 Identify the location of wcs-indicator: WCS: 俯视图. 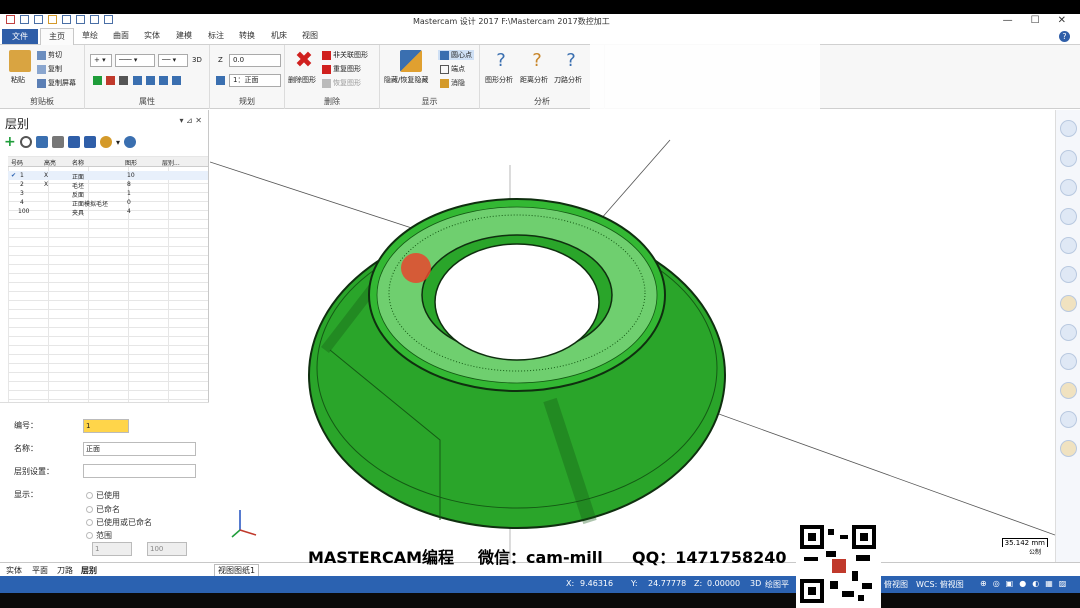
(940, 584).